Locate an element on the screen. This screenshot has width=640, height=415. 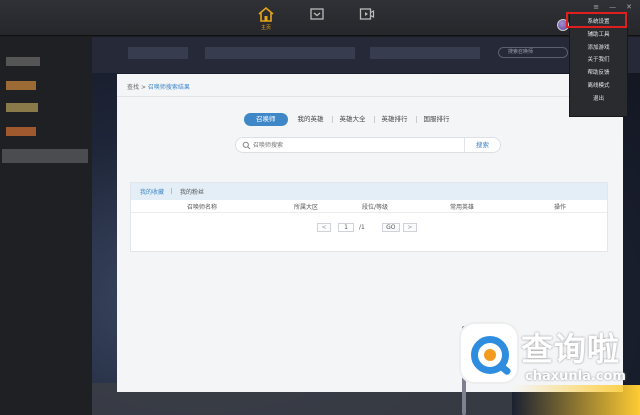
table-header: 召唤师名称 所属大区 段位/等级 常用英雄 操作 is located at coordinates (369, 206).